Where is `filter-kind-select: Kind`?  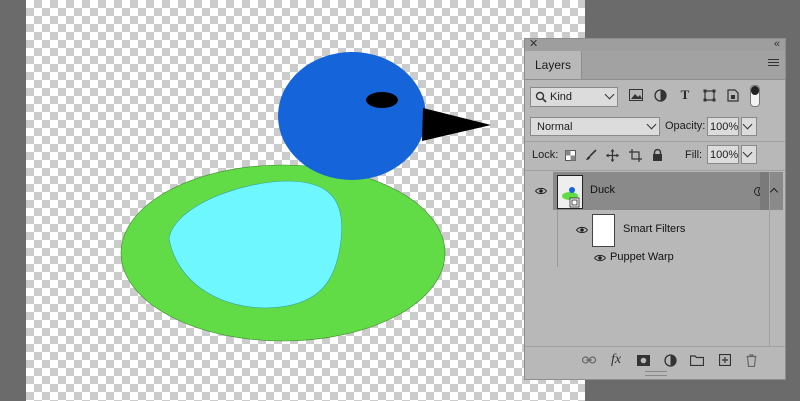 filter-kind-select: Kind is located at coordinates (574, 97).